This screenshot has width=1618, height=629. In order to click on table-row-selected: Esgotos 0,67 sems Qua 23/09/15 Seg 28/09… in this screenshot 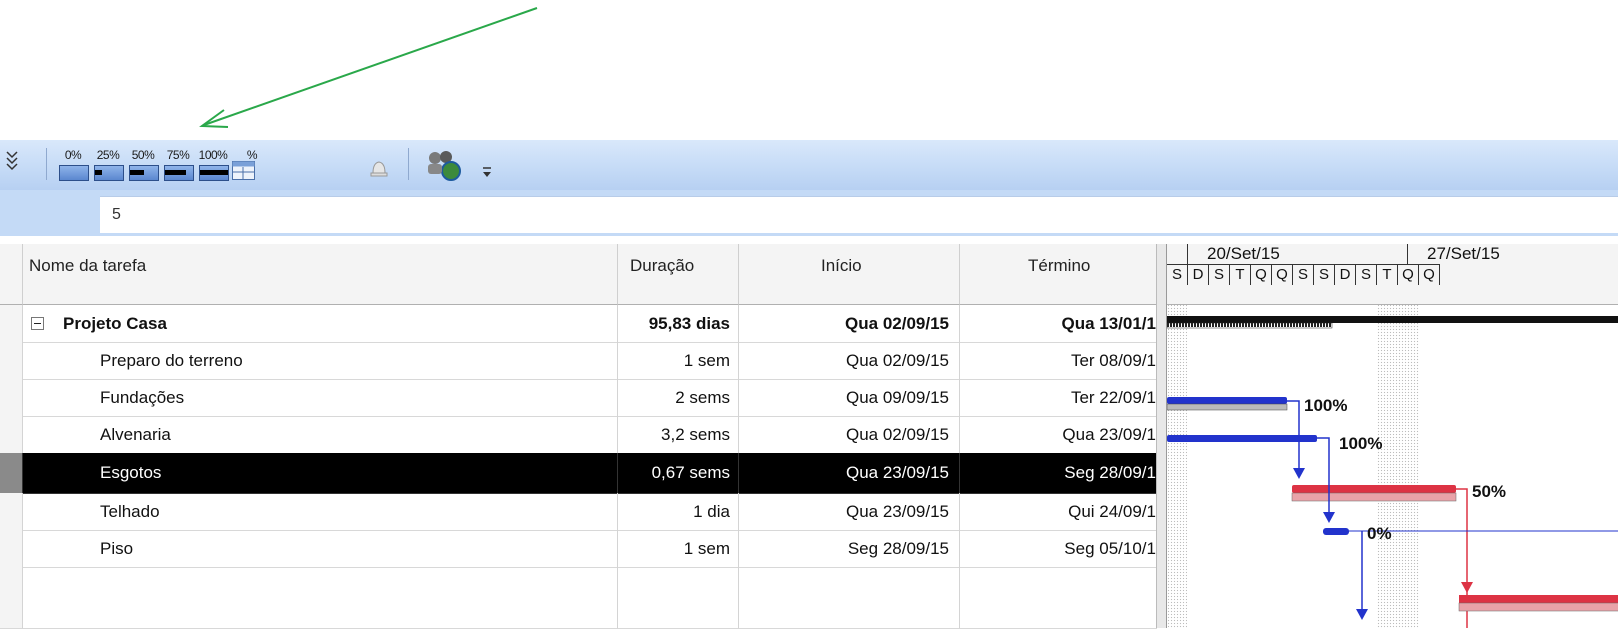, I will do `click(578, 473)`.